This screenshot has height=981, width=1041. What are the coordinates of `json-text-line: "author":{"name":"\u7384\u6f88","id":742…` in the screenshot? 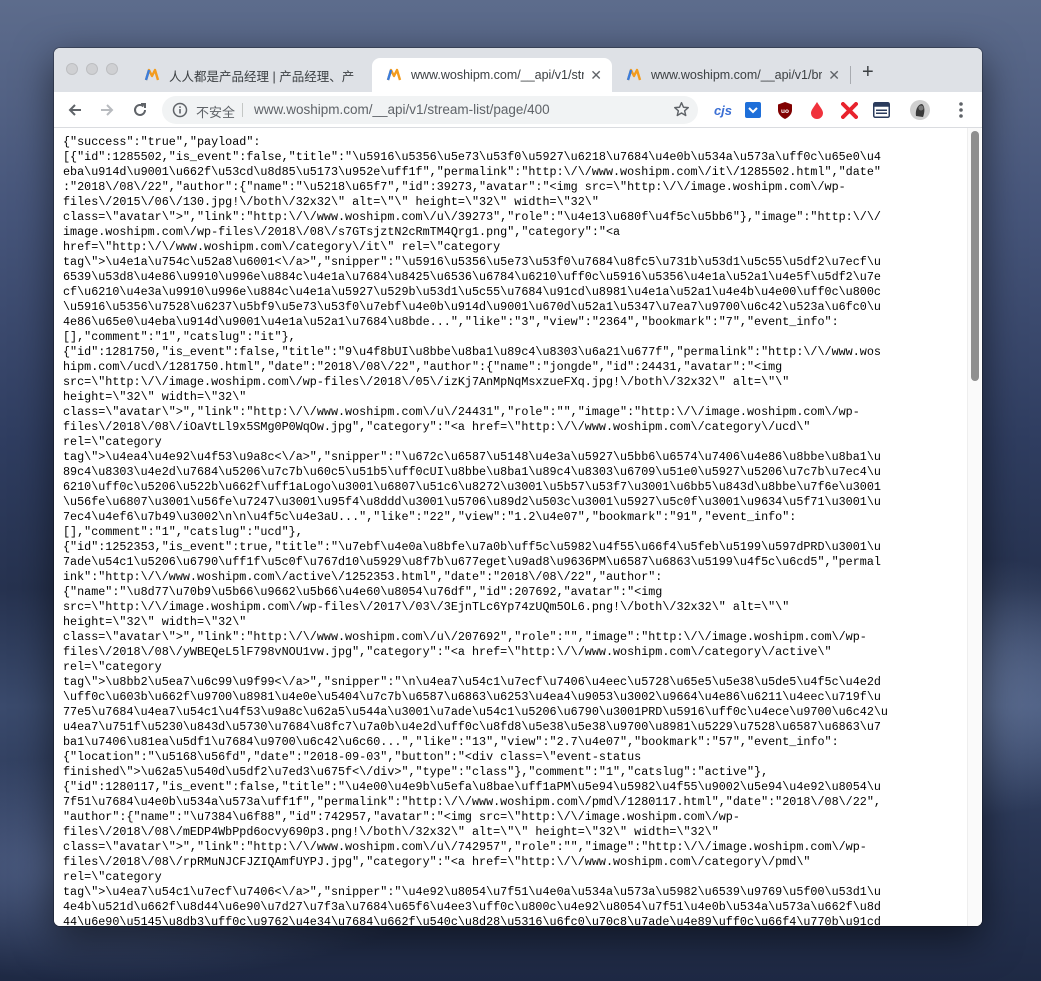 It's located at (401, 817).